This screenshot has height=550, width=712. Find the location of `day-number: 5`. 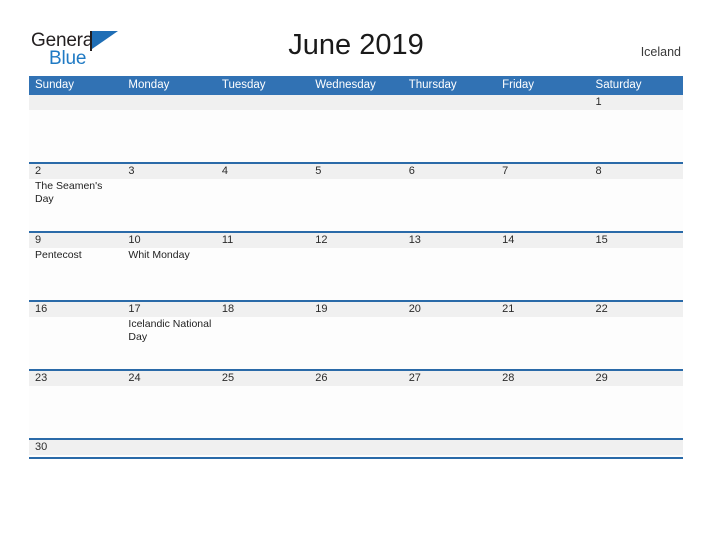

day-number: 5 is located at coordinates (318, 171).